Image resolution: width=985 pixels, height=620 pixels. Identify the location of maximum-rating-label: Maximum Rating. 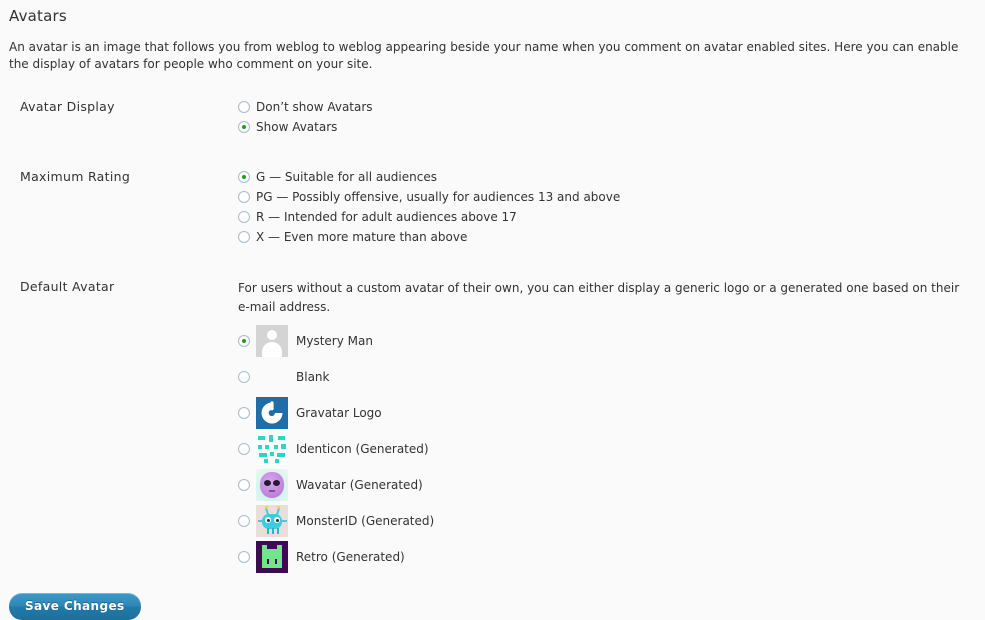
(75, 176).